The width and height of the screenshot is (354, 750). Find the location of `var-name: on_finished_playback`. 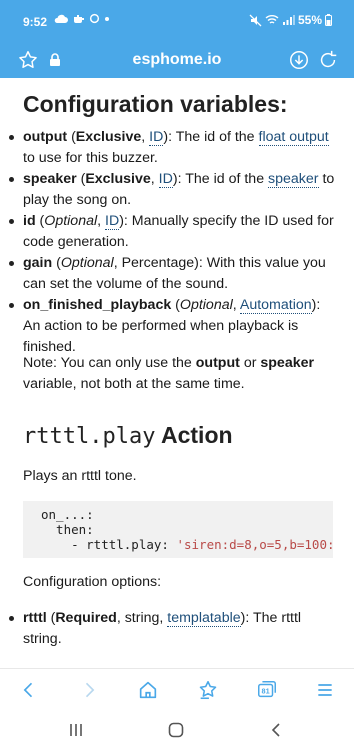

var-name: on_finished_playback is located at coordinates (97, 305).